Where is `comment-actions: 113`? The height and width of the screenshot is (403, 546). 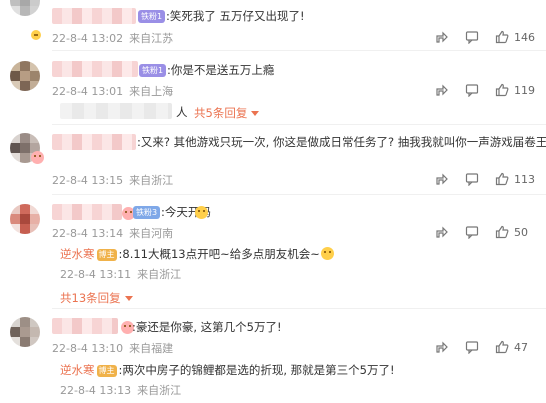 comment-actions: 113 is located at coordinates (477, 179).